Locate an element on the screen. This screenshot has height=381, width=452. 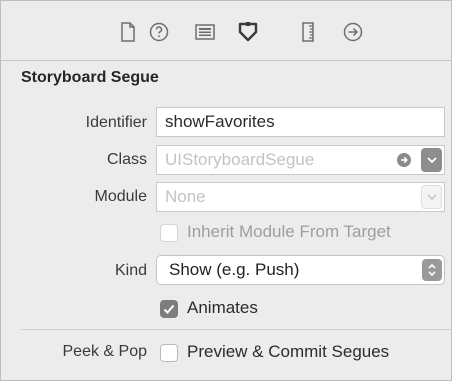
kind-value: Show (e.g. Push) is located at coordinates (234, 269).